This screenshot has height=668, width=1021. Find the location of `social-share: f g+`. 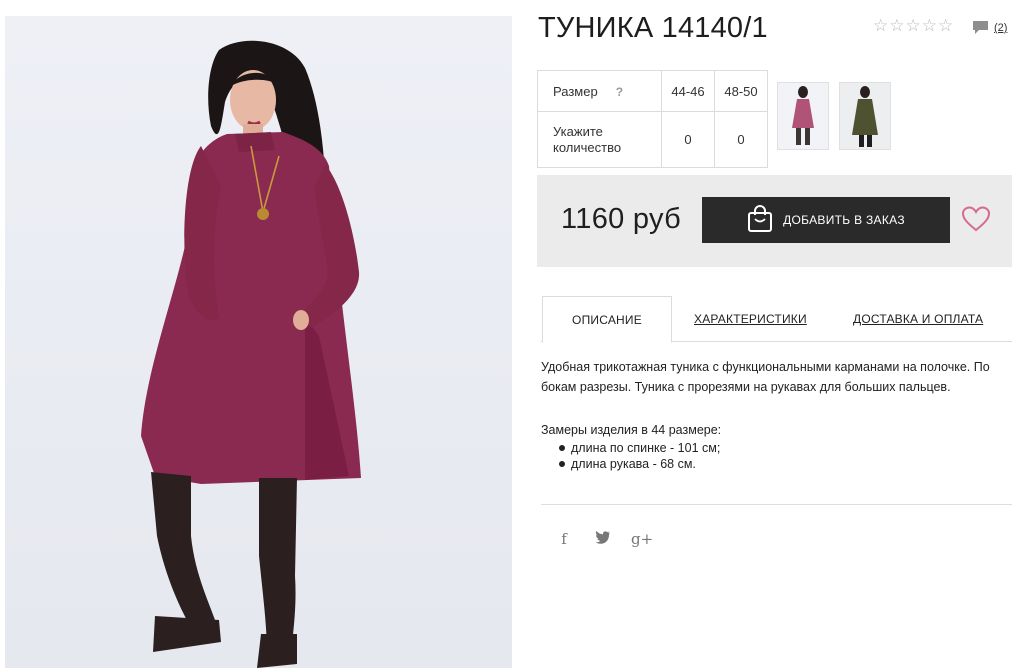

social-share: f g+ is located at coordinates (604, 539).